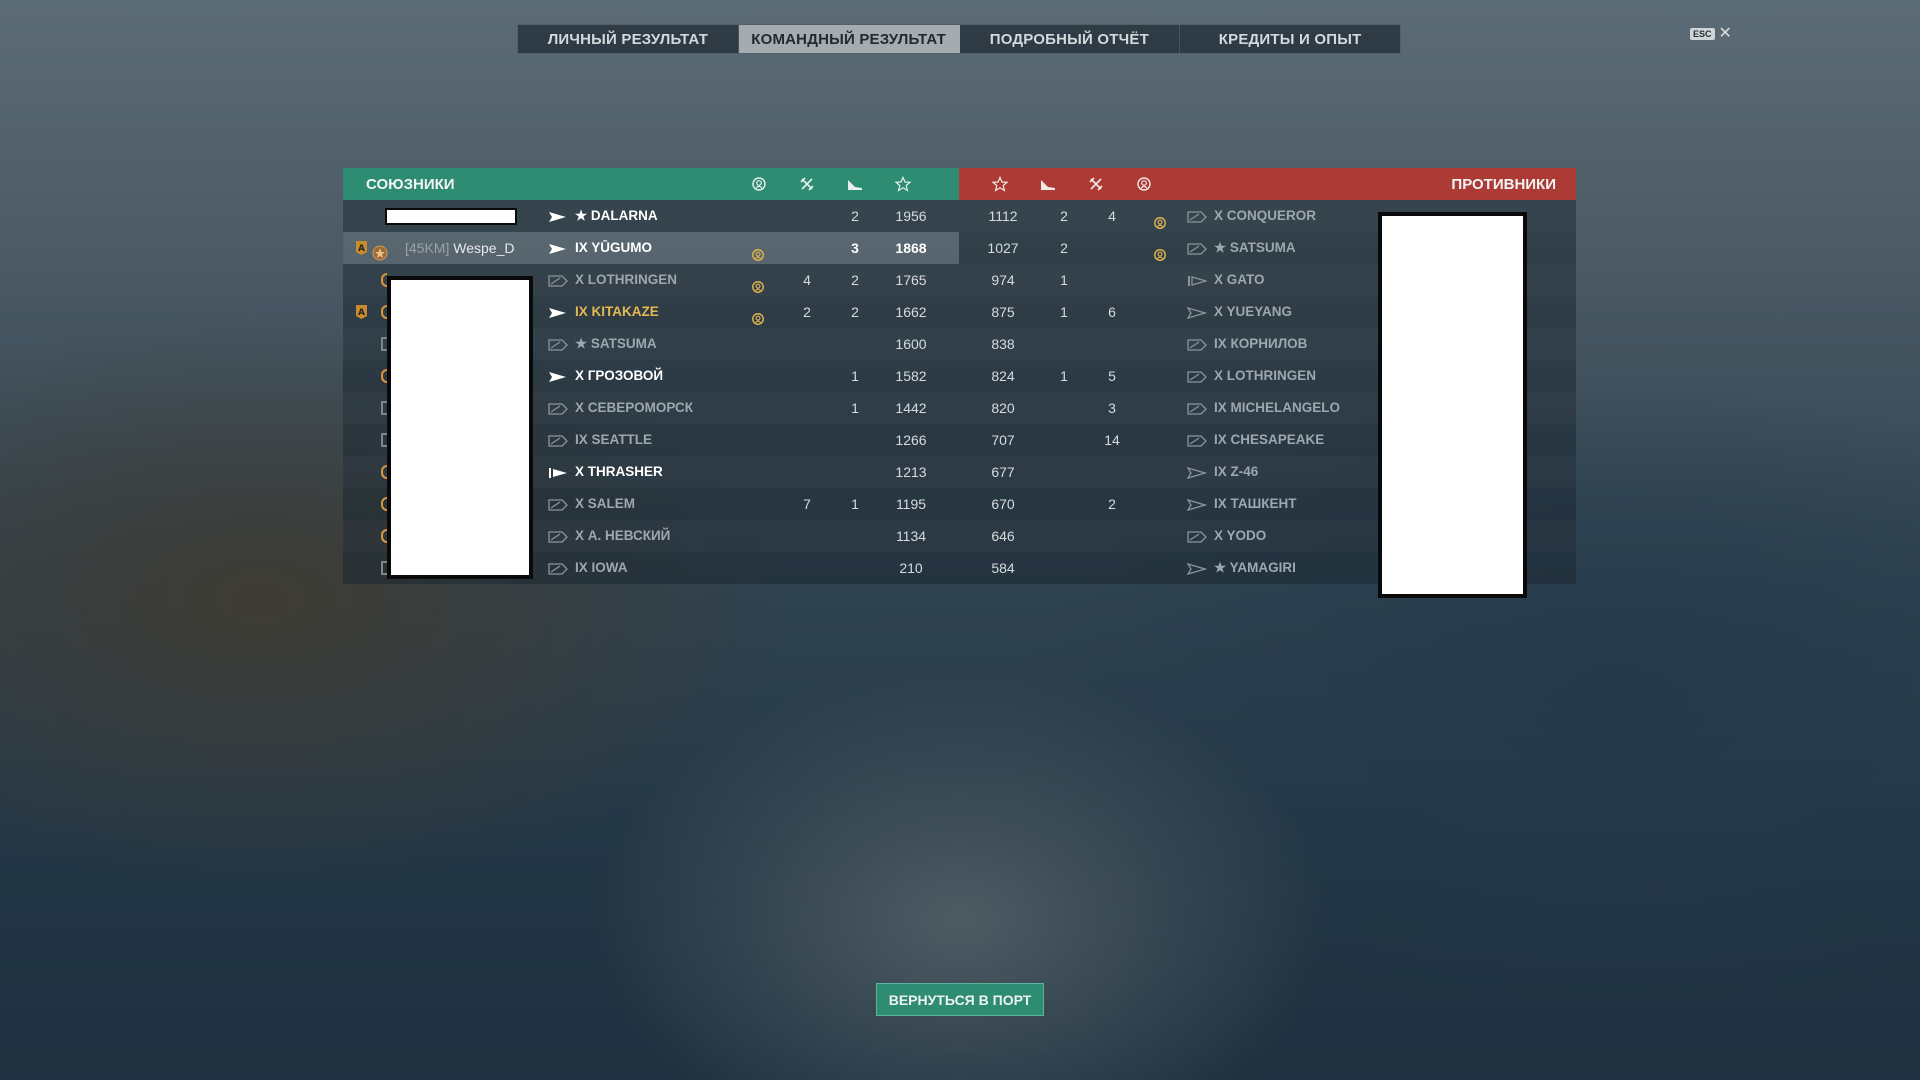 The image size is (1920, 1080). What do you see at coordinates (628, 39) in the screenshot?
I see `tab-personal-result: ЛИЧНЫЙ РЕЗУЛЬТАТ` at bounding box center [628, 39].